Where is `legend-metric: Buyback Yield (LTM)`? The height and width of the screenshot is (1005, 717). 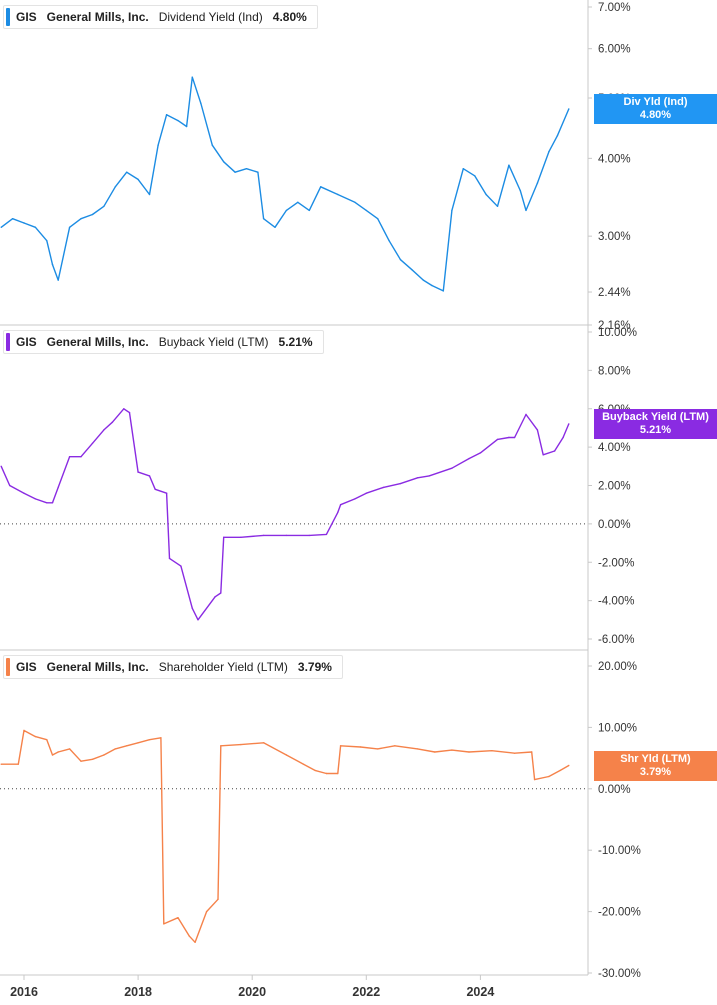
legend-metric: Buyback Yield (LTM) is located at coordinates (213, 342).